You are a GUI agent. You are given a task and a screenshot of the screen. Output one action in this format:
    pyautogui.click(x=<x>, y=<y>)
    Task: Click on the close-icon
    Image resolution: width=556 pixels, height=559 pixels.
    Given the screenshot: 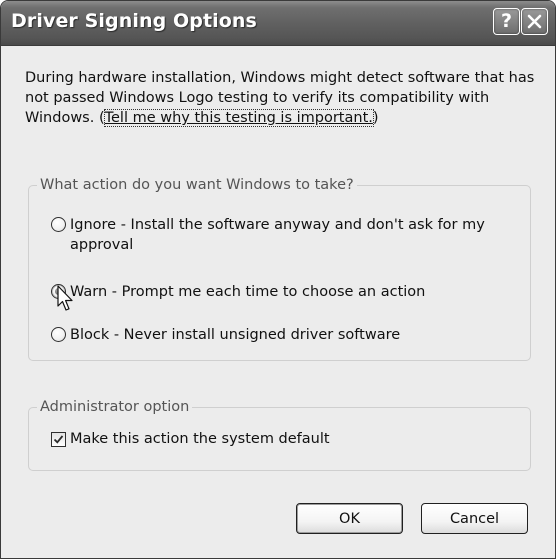 What is the action you would take?
    pyautogui.click(x=534, y=21)
    